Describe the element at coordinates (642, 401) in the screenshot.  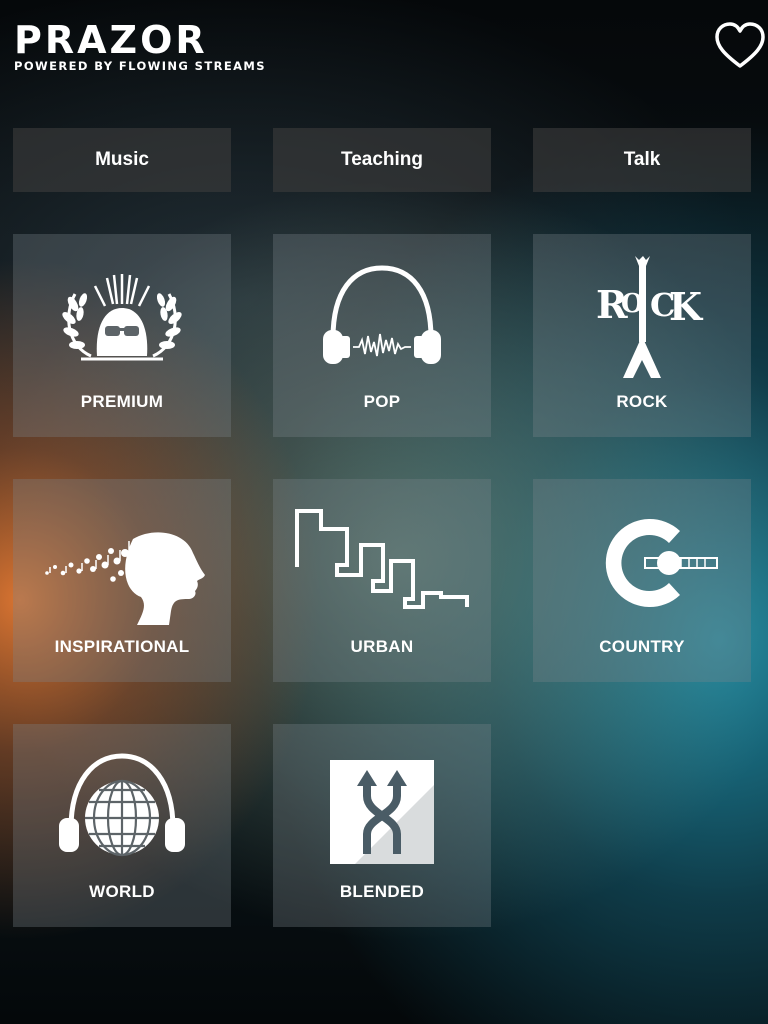
I see `genre-label: ROCK` at that location.